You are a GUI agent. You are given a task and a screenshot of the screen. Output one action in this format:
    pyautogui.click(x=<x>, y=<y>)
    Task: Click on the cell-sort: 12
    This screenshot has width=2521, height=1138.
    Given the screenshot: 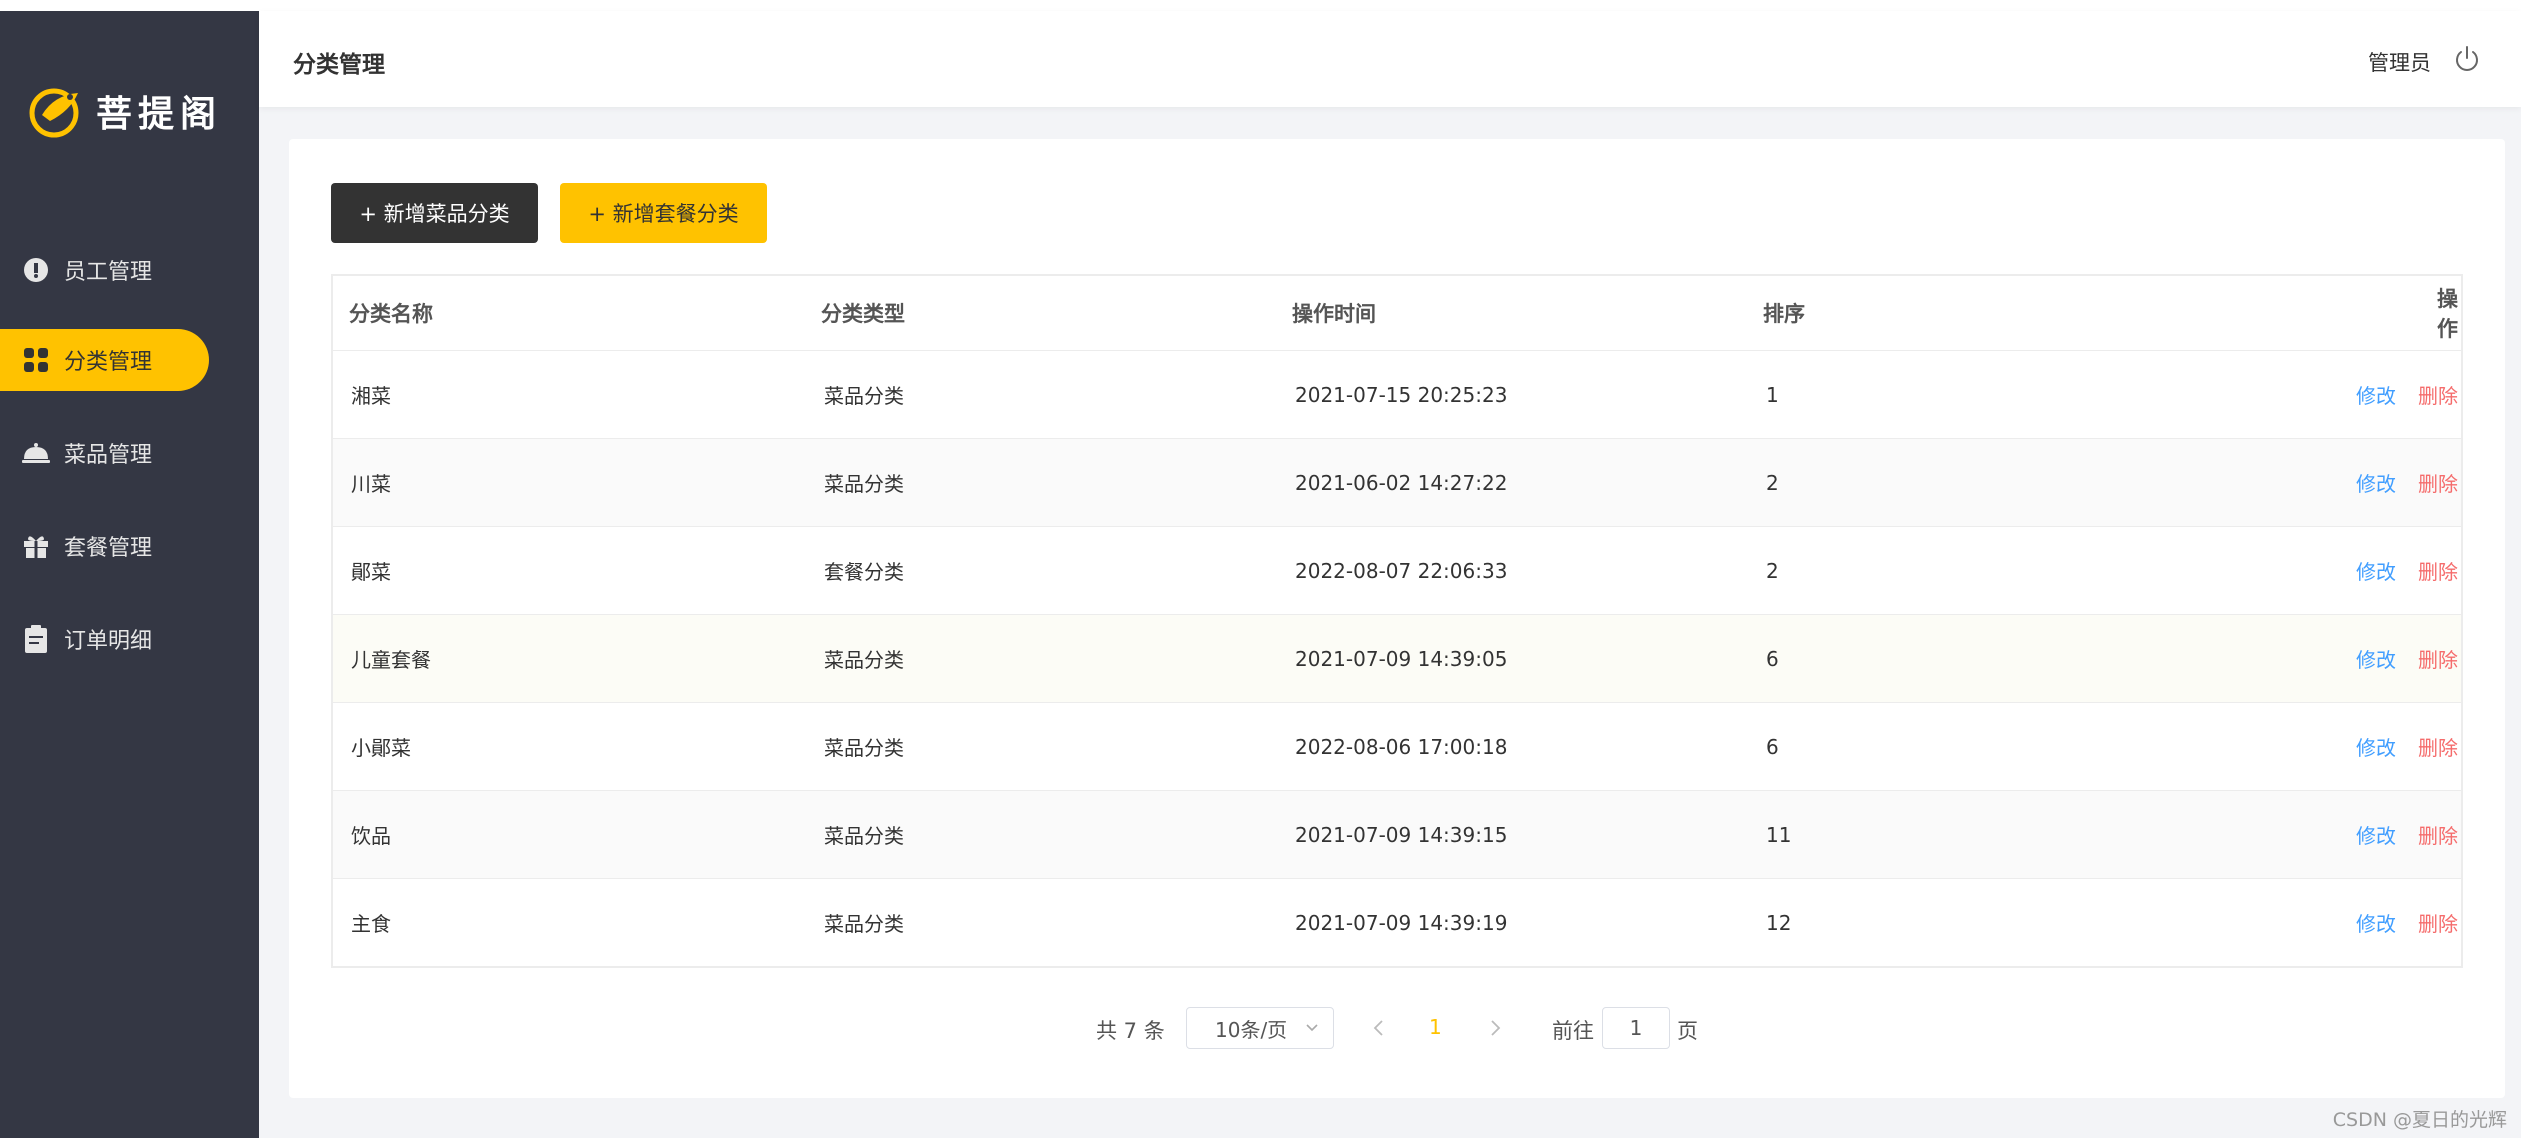 What is the action you would take?
    pyautogui.click(x=1779, y=922)
    